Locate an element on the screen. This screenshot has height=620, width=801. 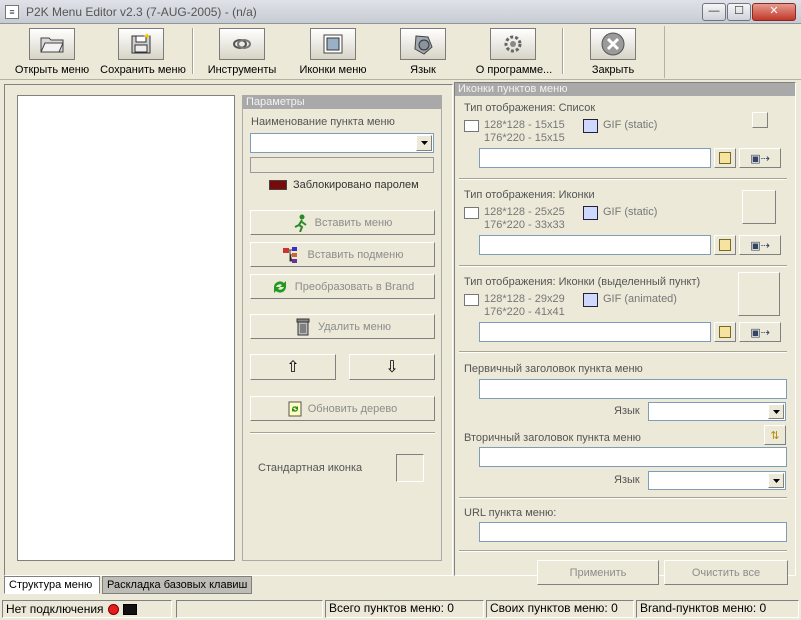
standard-icon-label: Стандартная иконка is located at coordinates (310, 468).